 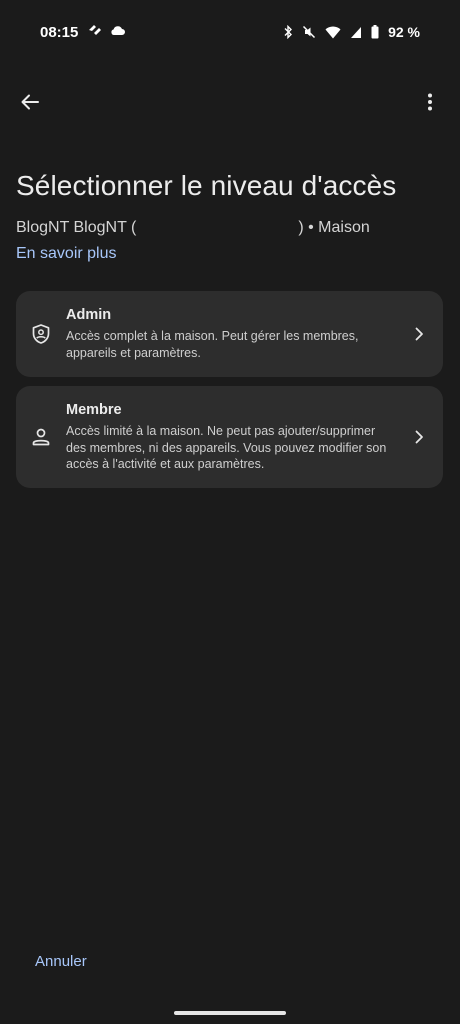 What do you see at coordinates (206, 185) in the screenshot?
I see `page-title: Sélectionner le niveau d'accès` at bounding box center [206, 185].